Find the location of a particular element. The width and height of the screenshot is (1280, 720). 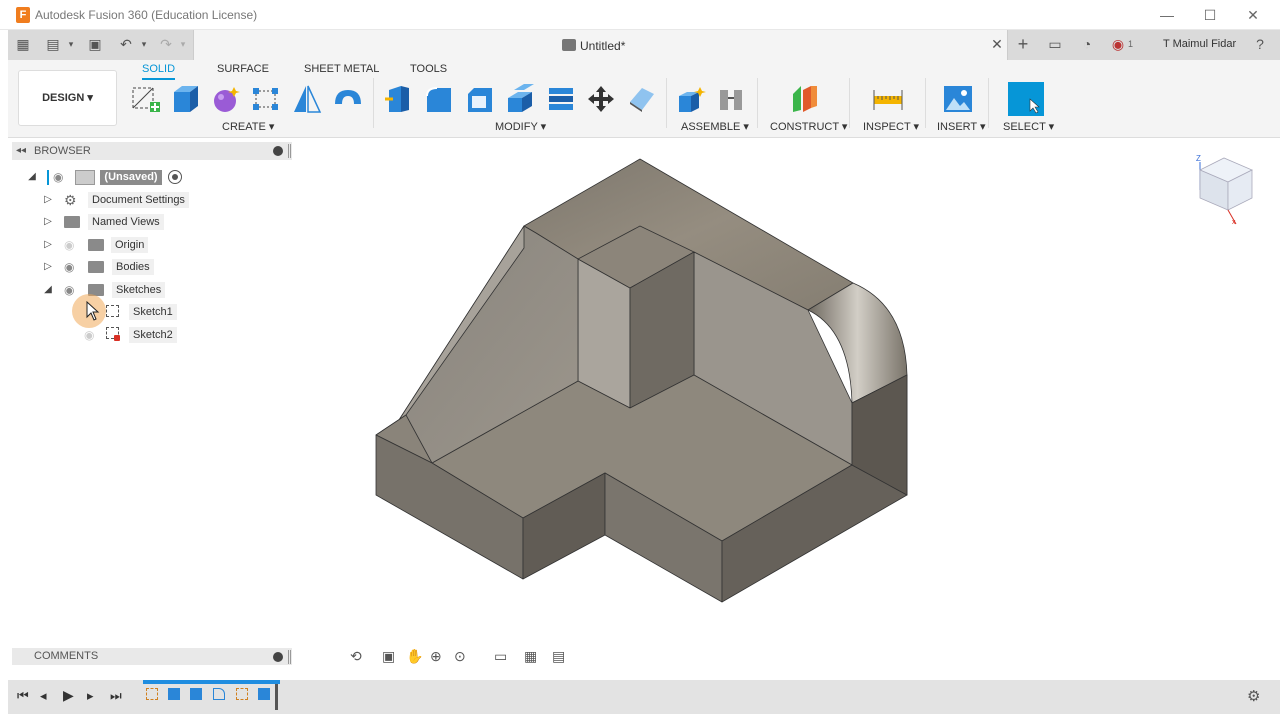

joint-icon is located at coordinates (732, 99).